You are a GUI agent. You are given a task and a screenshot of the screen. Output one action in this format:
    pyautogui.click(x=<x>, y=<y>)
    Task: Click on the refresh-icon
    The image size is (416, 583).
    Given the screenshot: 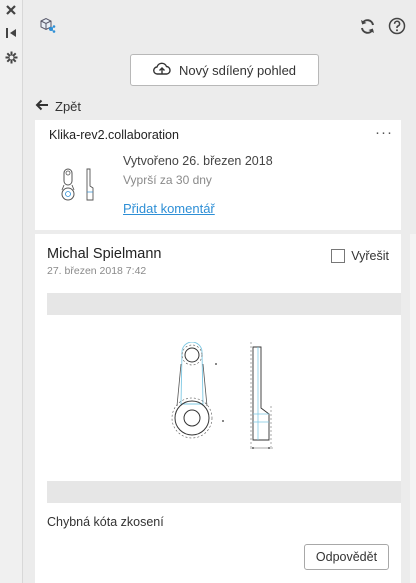 What is the action you would take?
    pyautogui.click(x=367, y=26)
    